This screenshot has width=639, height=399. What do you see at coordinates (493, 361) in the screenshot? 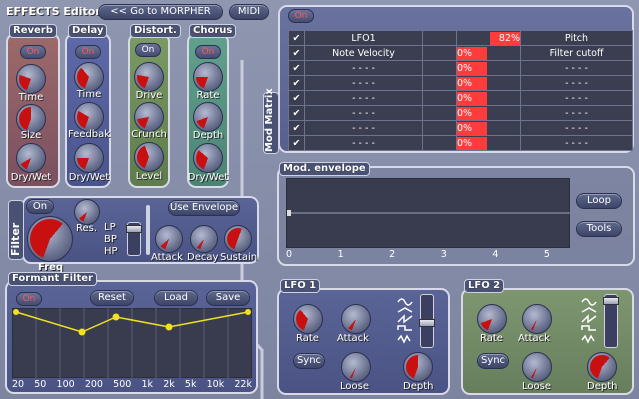
I see `lfo2-sync-button: Sync` at bounding box center [493, 361].